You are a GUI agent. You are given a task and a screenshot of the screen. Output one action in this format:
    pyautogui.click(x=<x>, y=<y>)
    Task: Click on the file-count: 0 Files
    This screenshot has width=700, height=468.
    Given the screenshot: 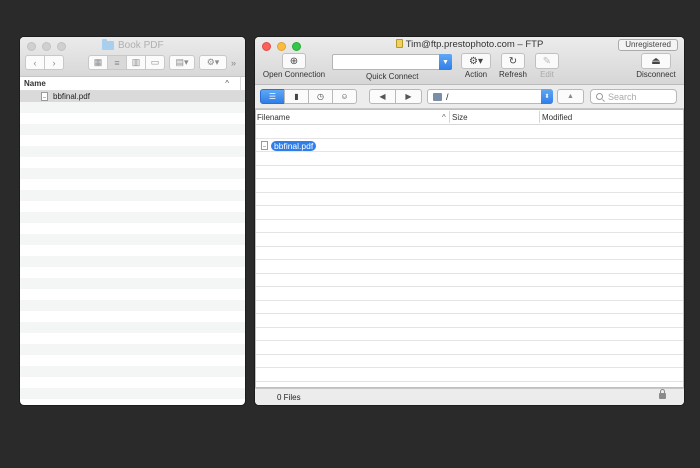 What is the action you would take?
    pyautogui.click(x=289, y=397)
    